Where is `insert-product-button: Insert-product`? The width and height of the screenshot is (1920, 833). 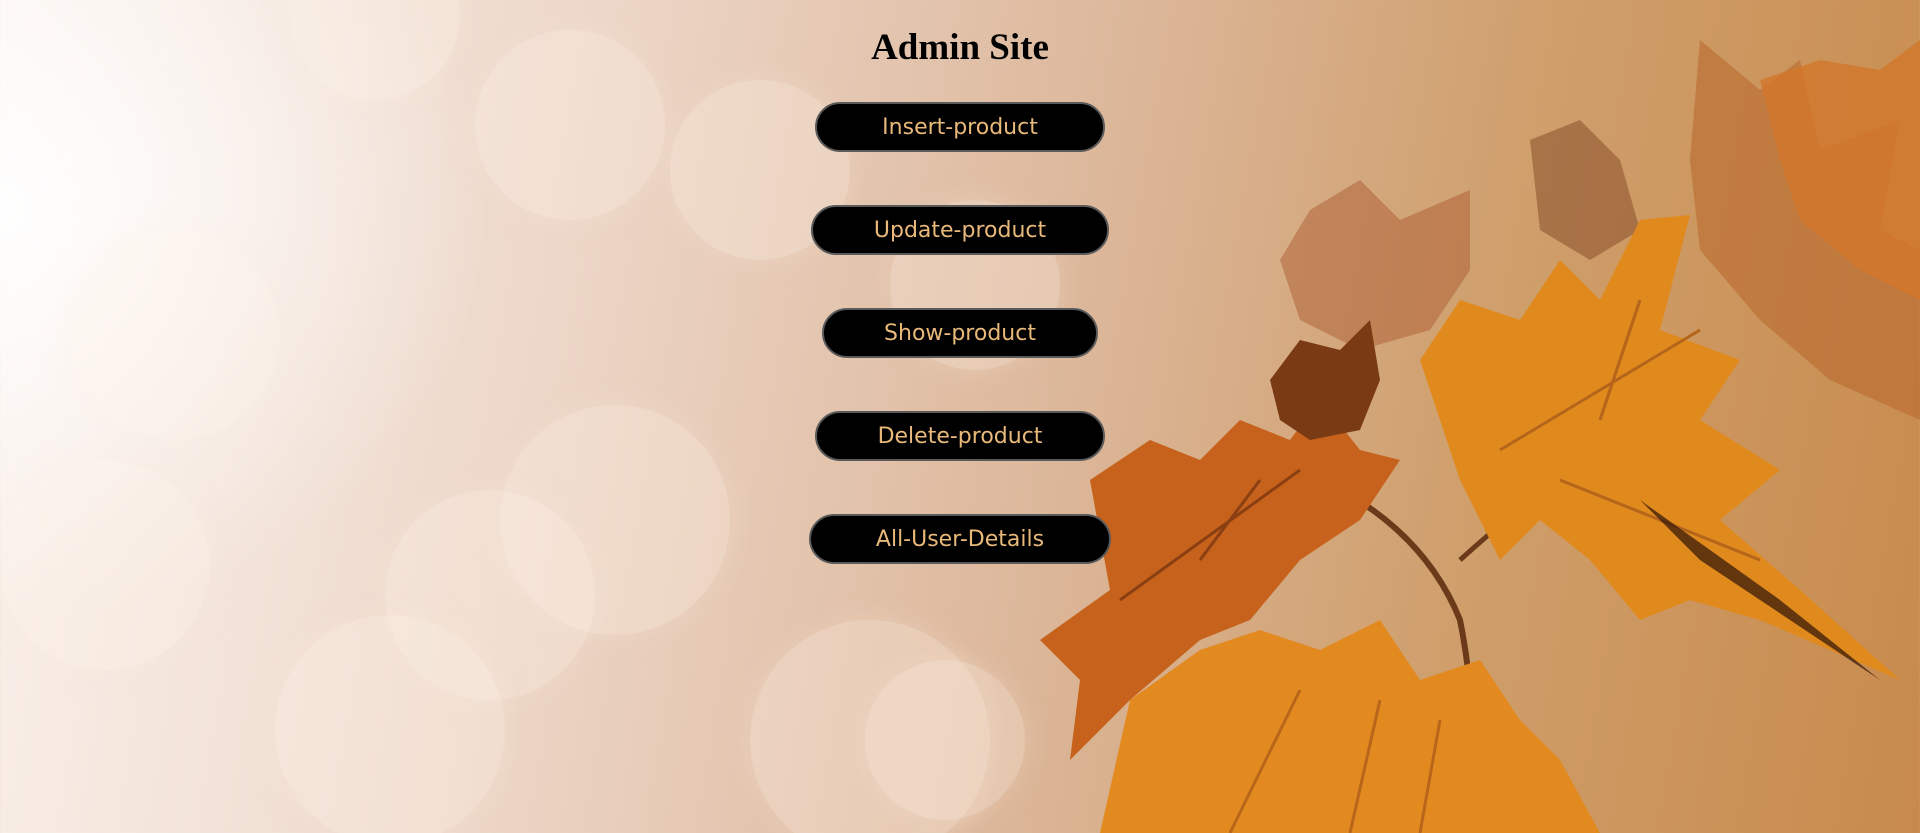 insert-product-button: Insert-product is located at coordinates (960, 127).